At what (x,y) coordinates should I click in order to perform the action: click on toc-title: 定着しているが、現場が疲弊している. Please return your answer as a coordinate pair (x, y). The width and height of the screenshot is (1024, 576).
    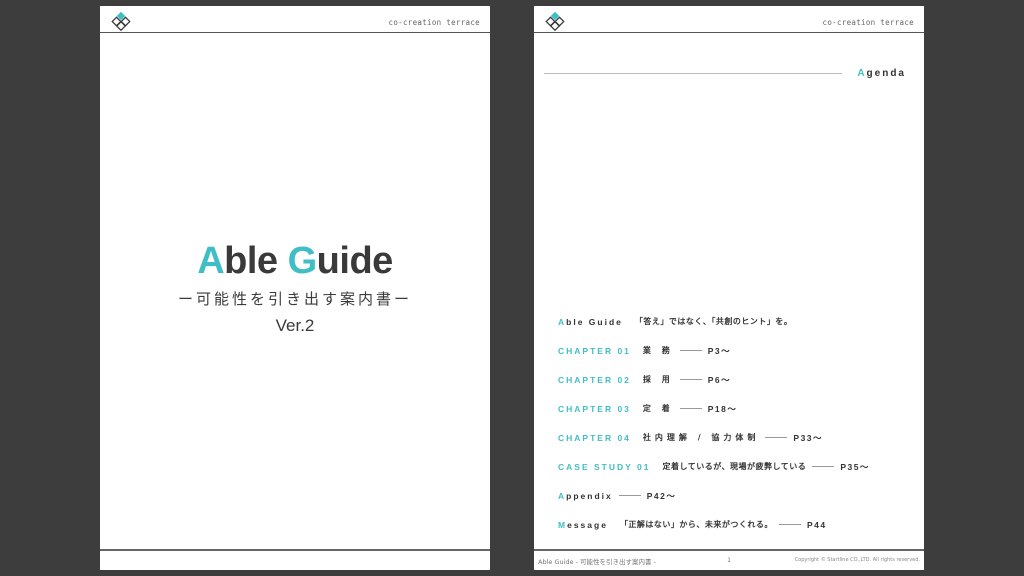
    Looking at the image, I should click on (734, 466).